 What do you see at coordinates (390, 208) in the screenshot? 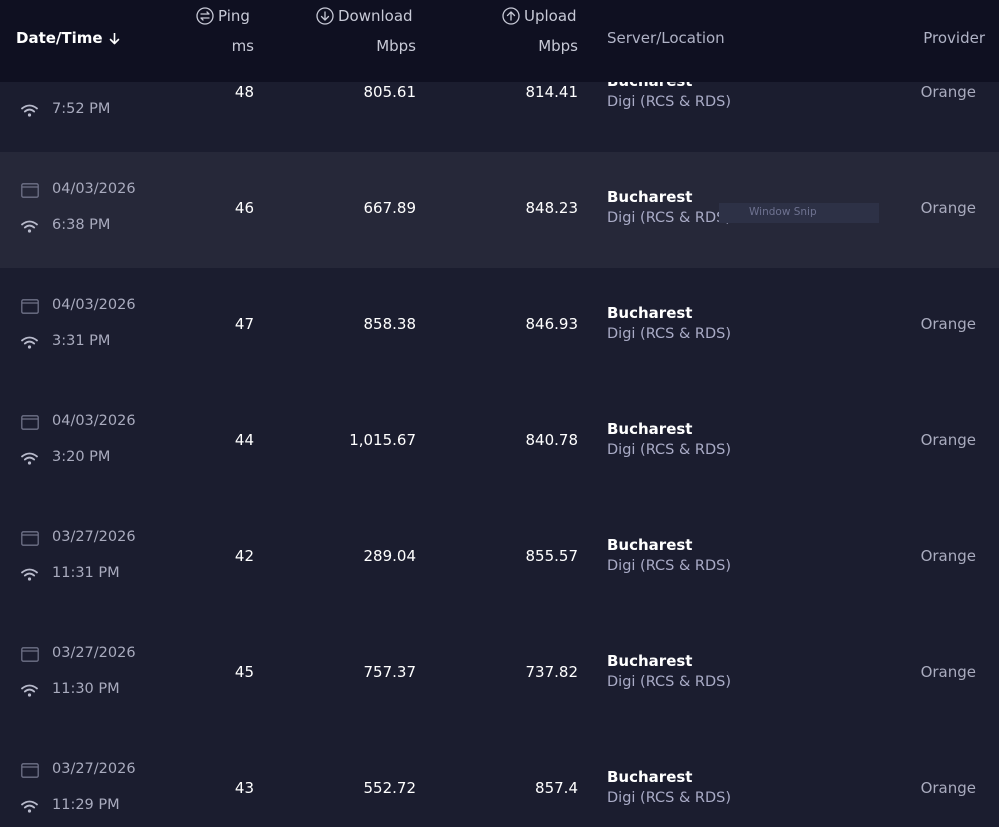
I see `row-download: 667.89` at bounding box center [390, 208].